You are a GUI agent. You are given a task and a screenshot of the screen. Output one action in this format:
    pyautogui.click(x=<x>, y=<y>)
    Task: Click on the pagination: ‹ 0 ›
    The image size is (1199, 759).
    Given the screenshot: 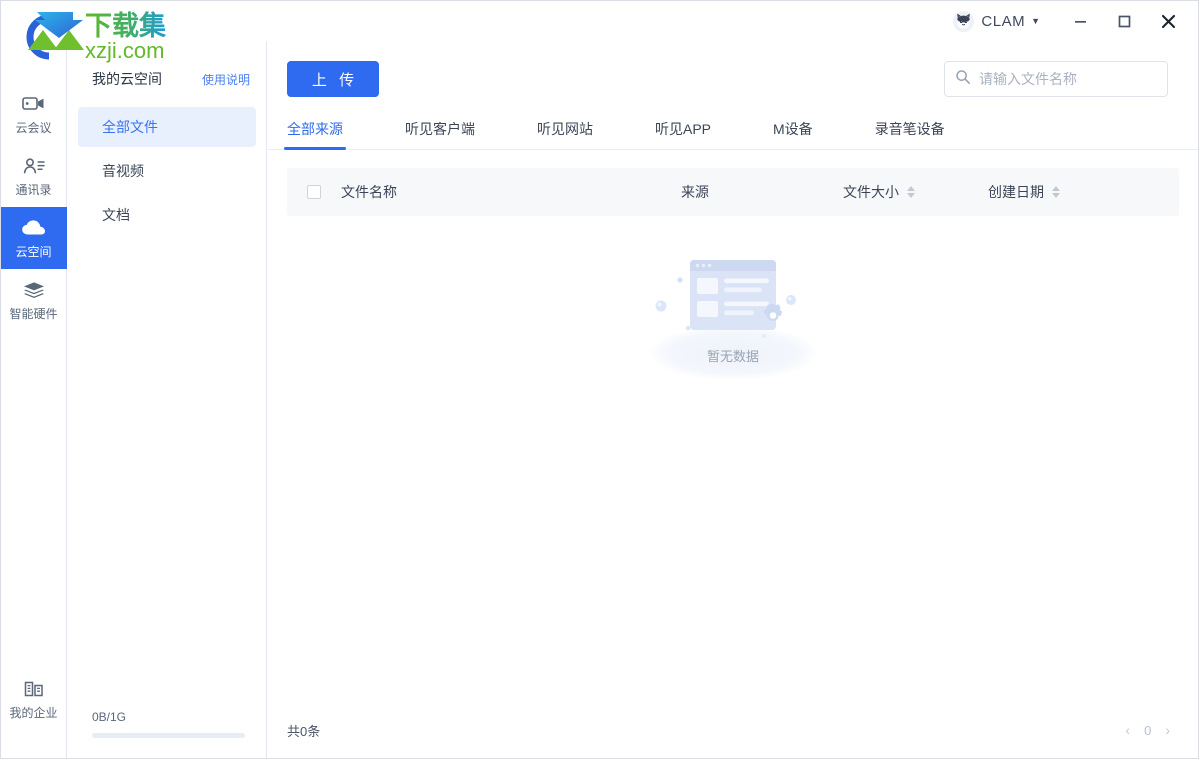 What is the action you would take?
    pyautogui.click(x=1147, y=730)
    